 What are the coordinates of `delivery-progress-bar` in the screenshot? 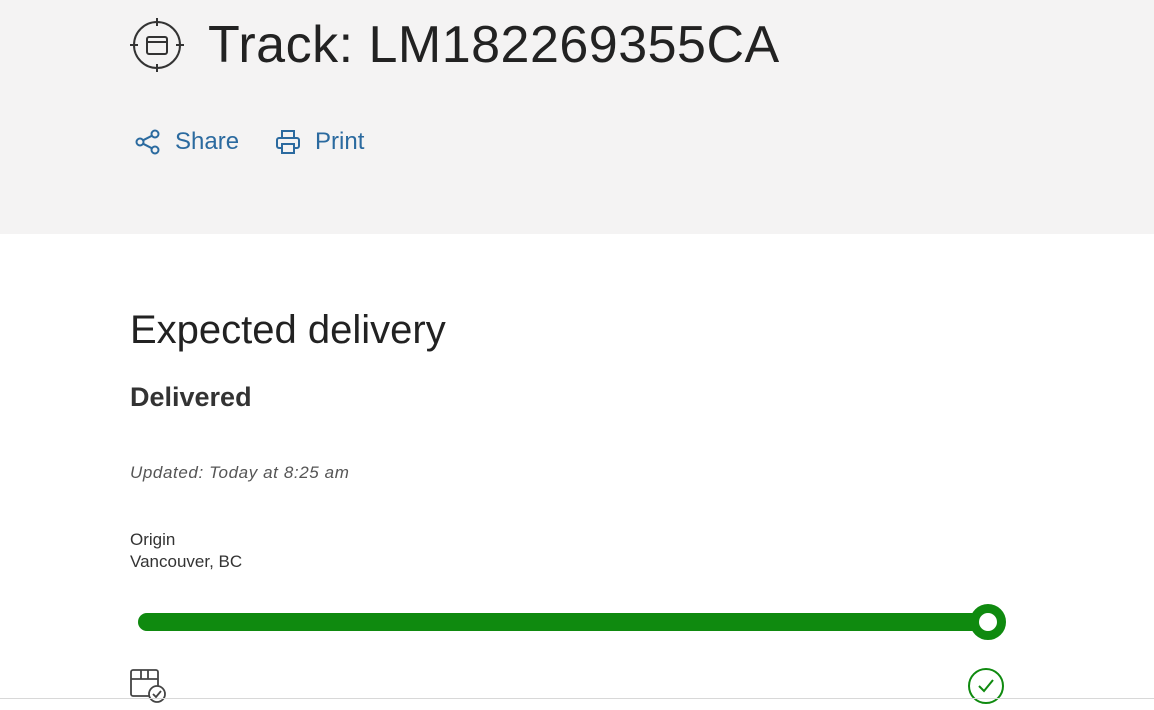 It's located at (572, 622).